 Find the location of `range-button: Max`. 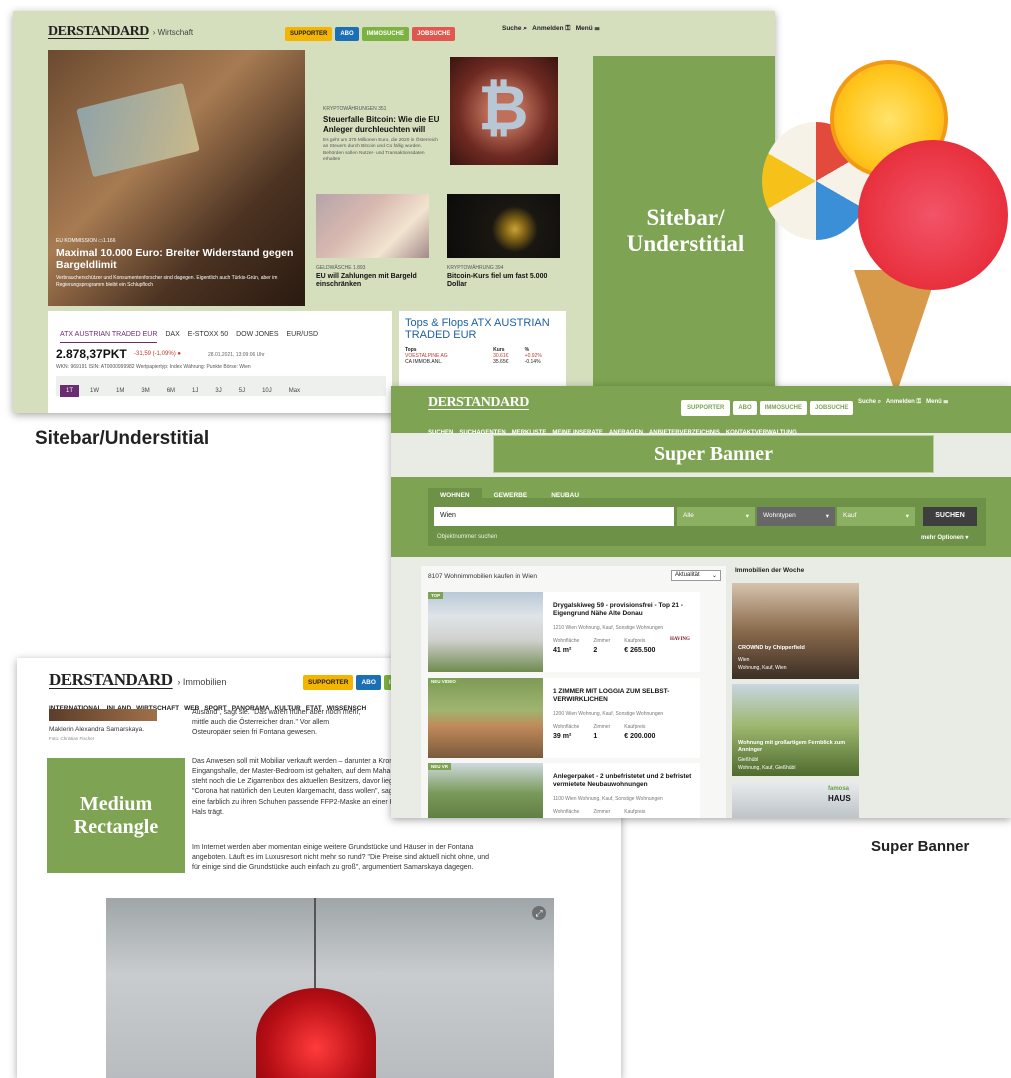

range-button: Max is located at coordinates (294, 391).